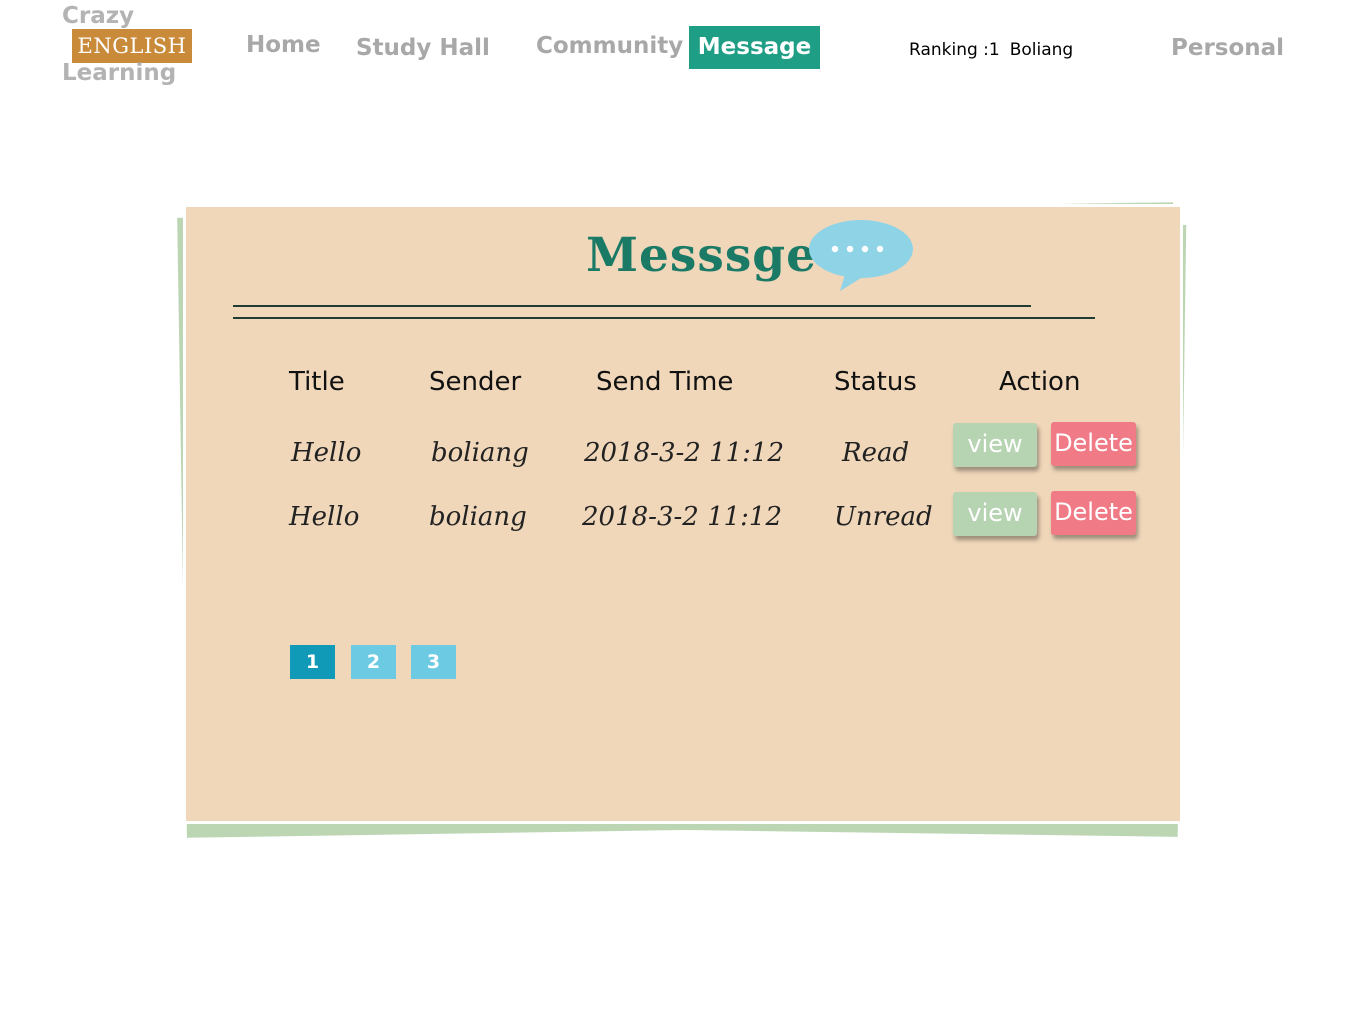  What do you see at coordinates (883, 517) in the screenshot?
I see `row-status: Unread` at bounding box center [883, 517].